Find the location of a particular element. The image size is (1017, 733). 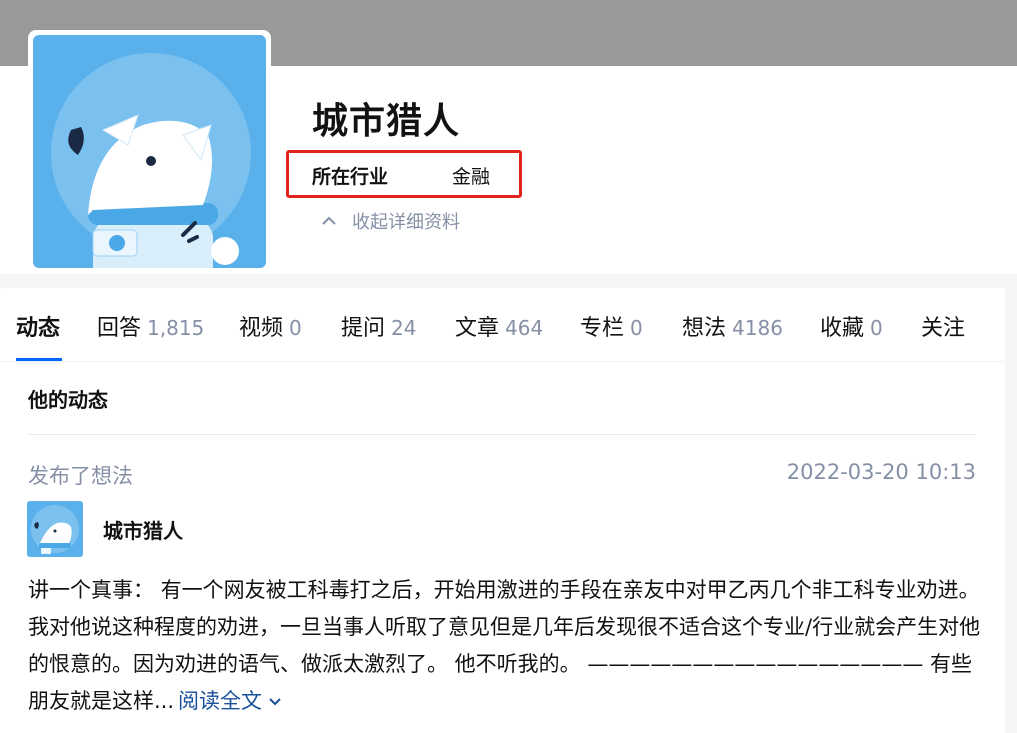

active-tab-indicator is located at coordinates (39, 359).